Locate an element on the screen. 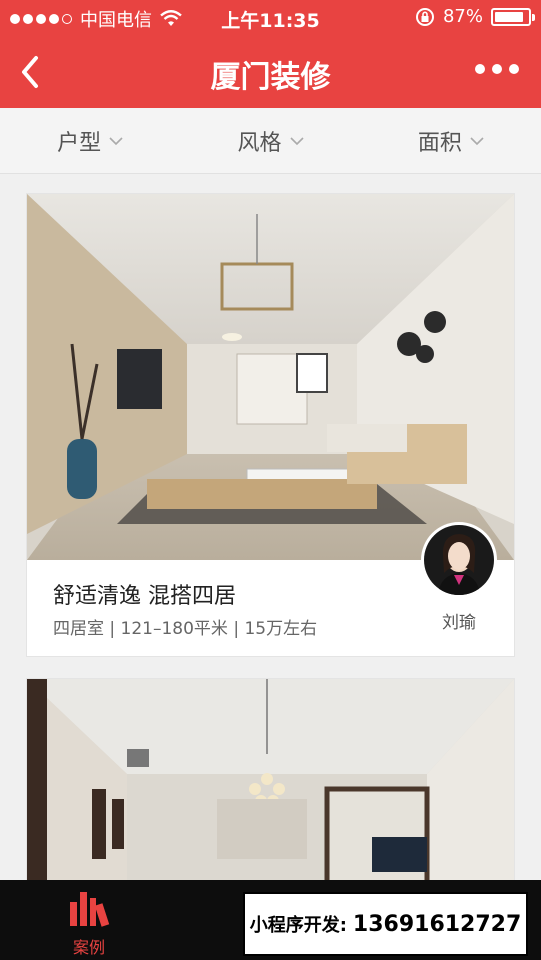 The width and height of the screenshot is (541, 960). filter-bar: 户型 风格 面积 is located at coordinates (270, 141).